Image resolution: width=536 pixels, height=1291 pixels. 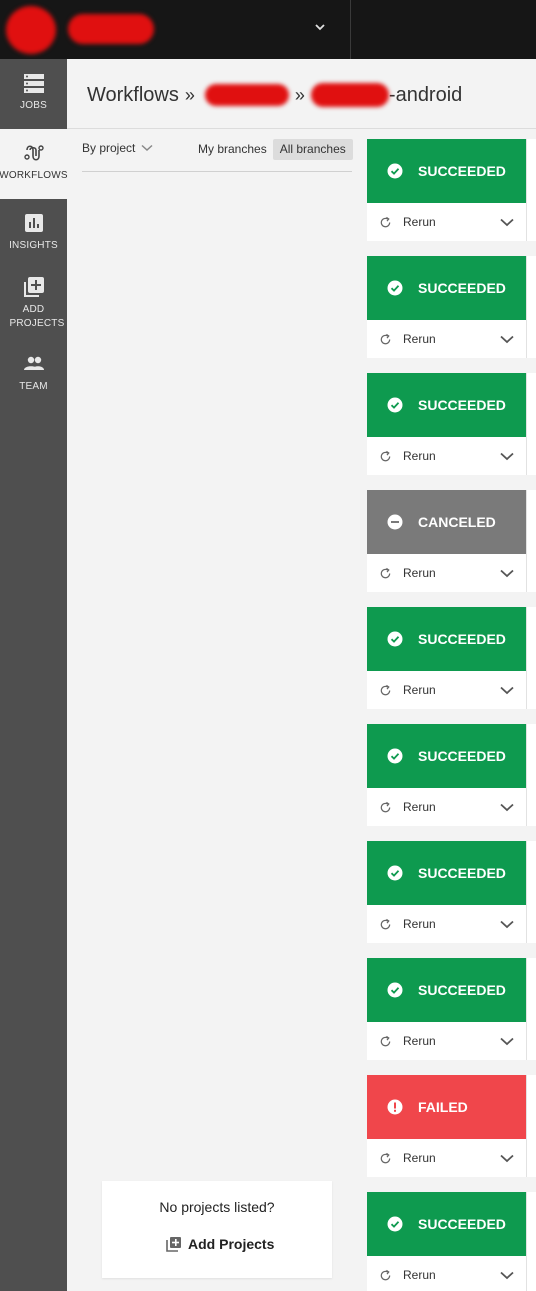 I want to click on workflows-icon, so click(x=33, y=153).